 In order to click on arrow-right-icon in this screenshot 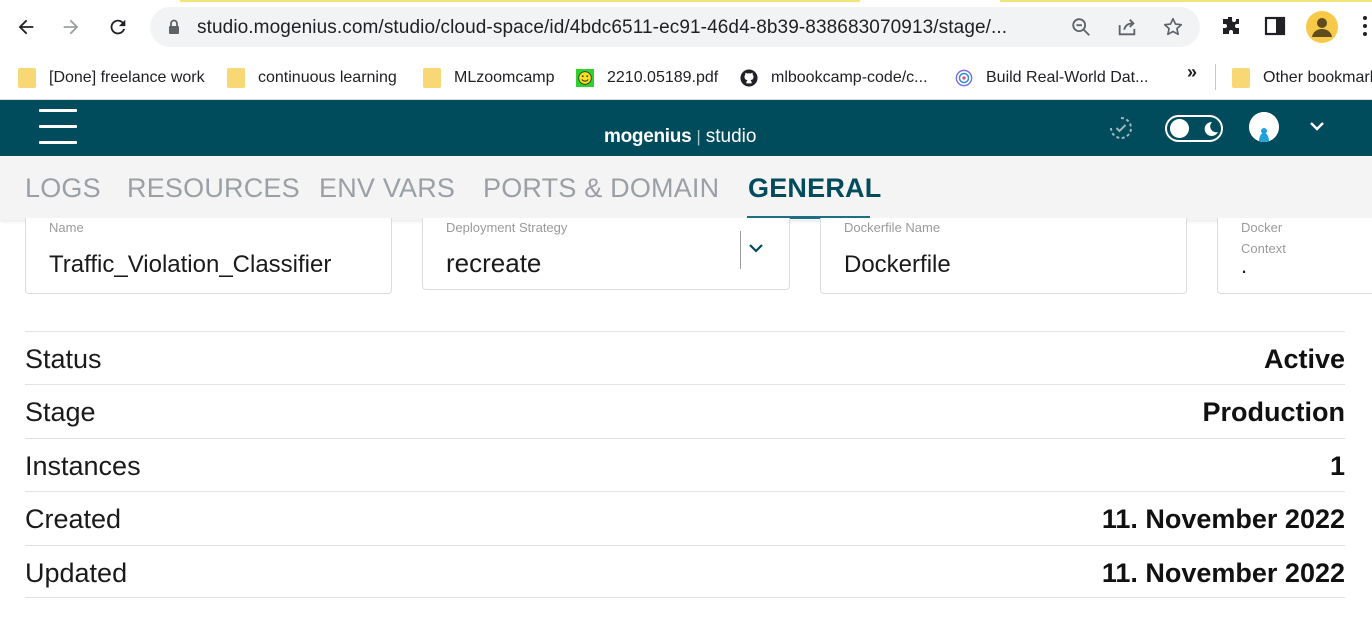, I will do `click(71, 27)`.